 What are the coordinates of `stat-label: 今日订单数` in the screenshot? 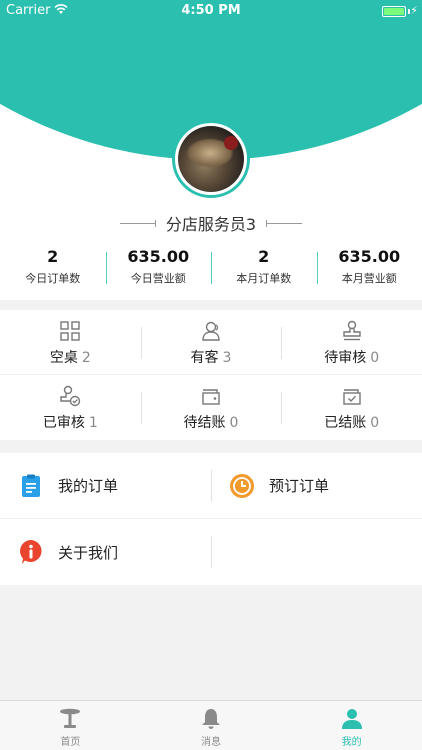 It's located at (53, 278).